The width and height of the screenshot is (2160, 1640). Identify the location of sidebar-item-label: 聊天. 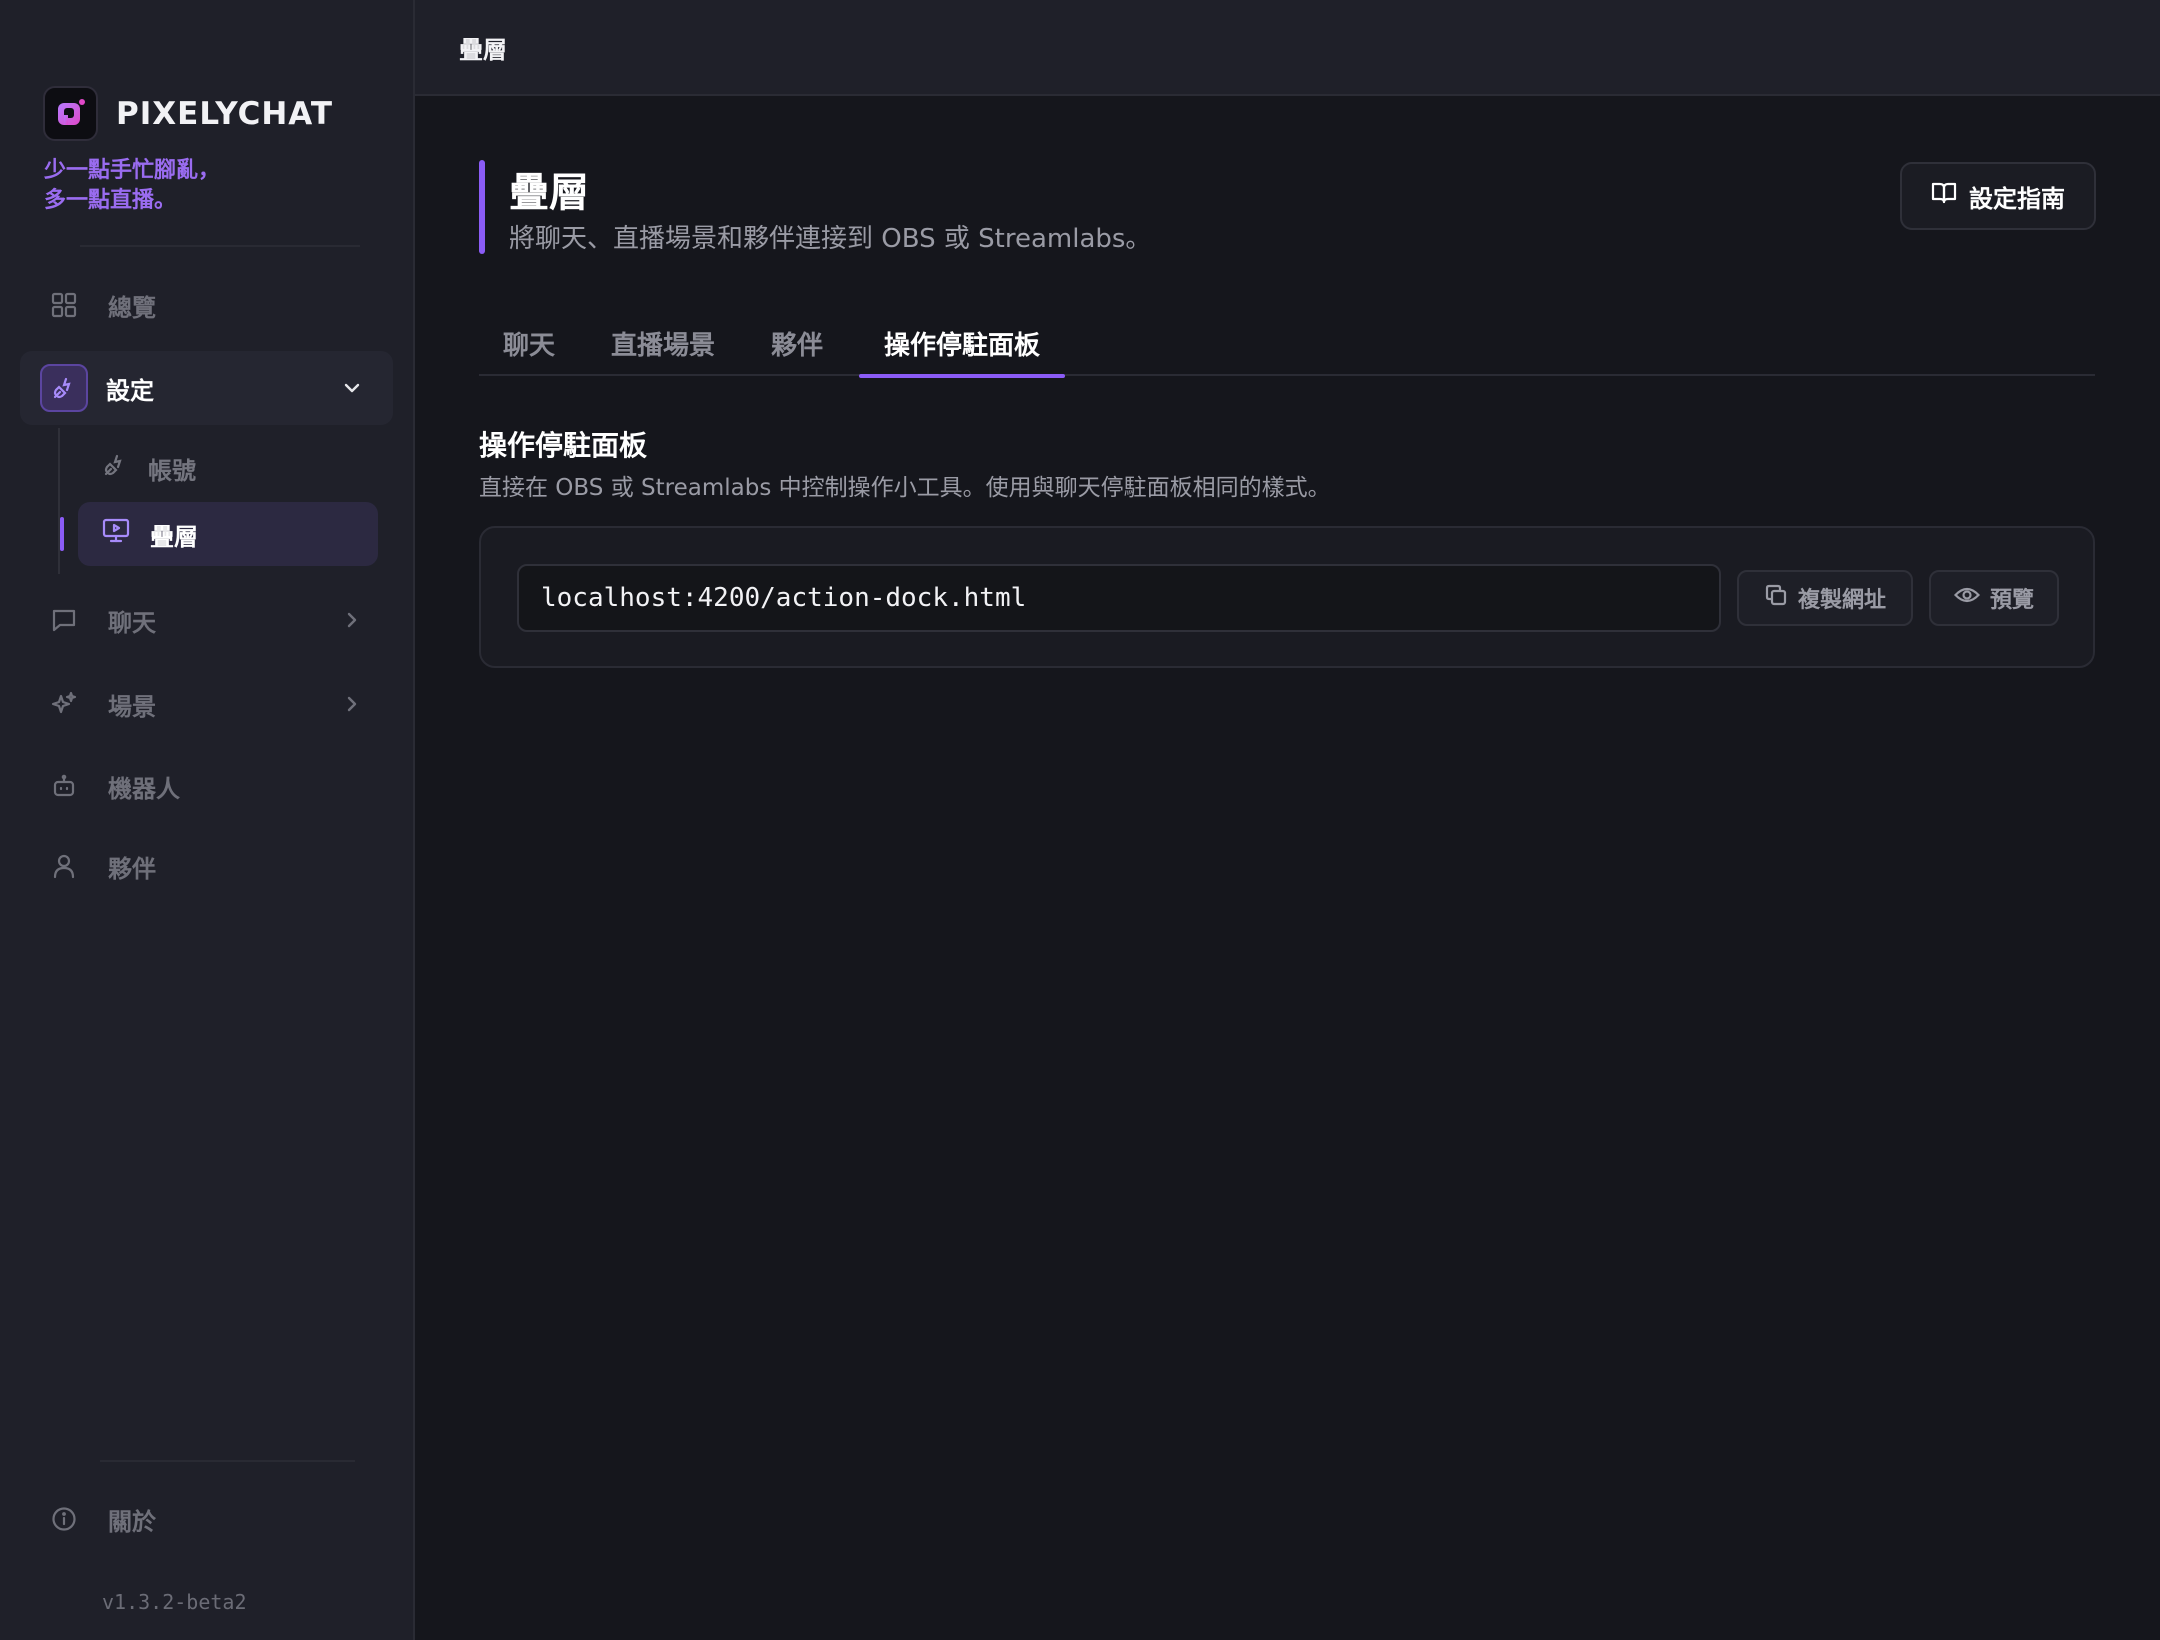
(132, 622).